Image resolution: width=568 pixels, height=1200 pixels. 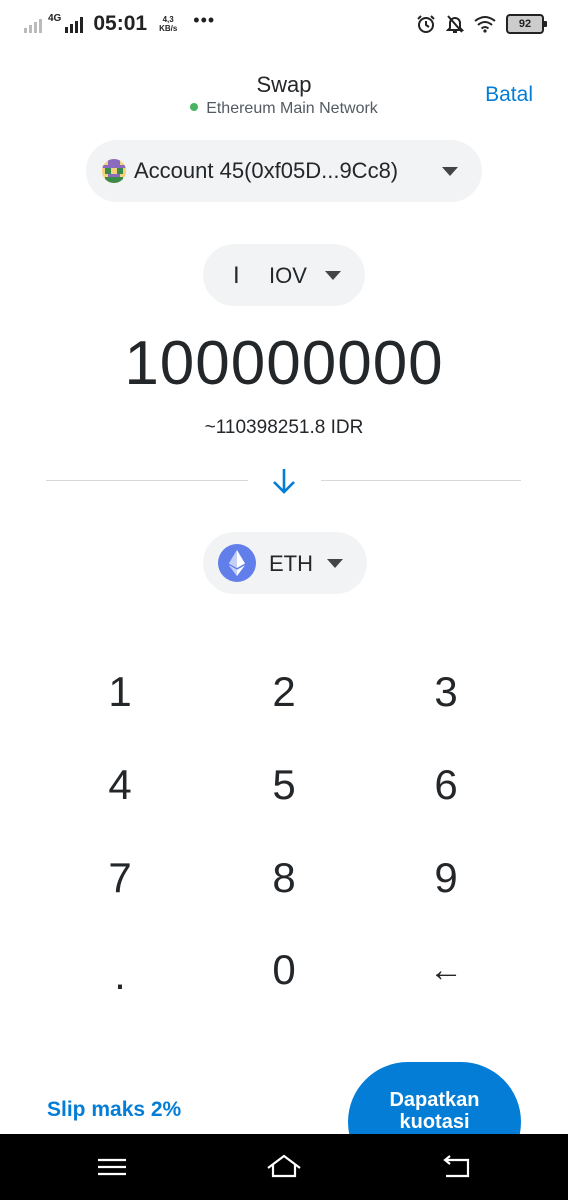 I want to click on system-navigation-bar, so click(x=284, y=1167).